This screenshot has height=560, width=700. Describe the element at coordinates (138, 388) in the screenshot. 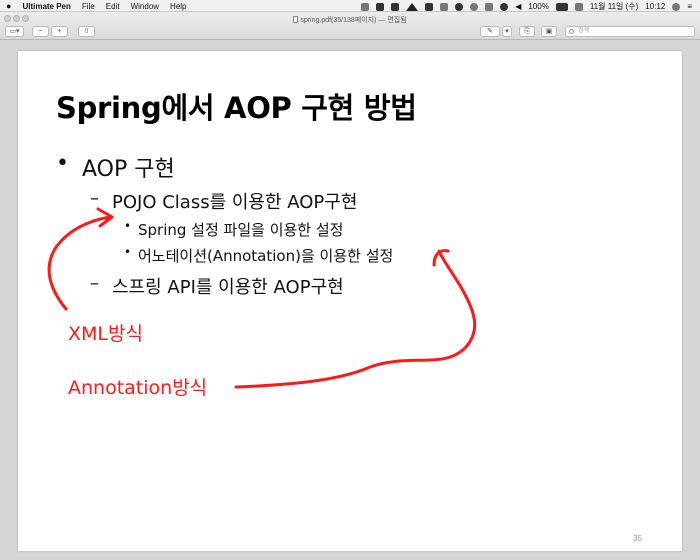

I see `handwritten-annotation-label: Annotation방식` at that location.